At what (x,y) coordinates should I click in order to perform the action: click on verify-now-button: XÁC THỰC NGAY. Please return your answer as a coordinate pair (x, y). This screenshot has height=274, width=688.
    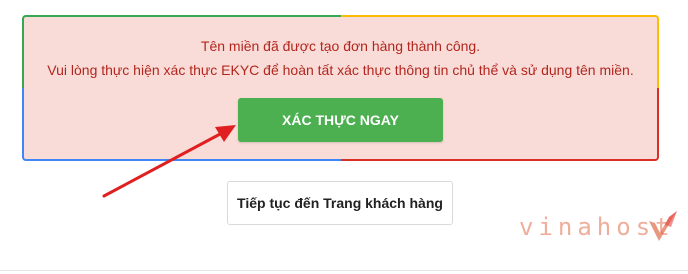
    Looking at the image, I should click on (340, 120).